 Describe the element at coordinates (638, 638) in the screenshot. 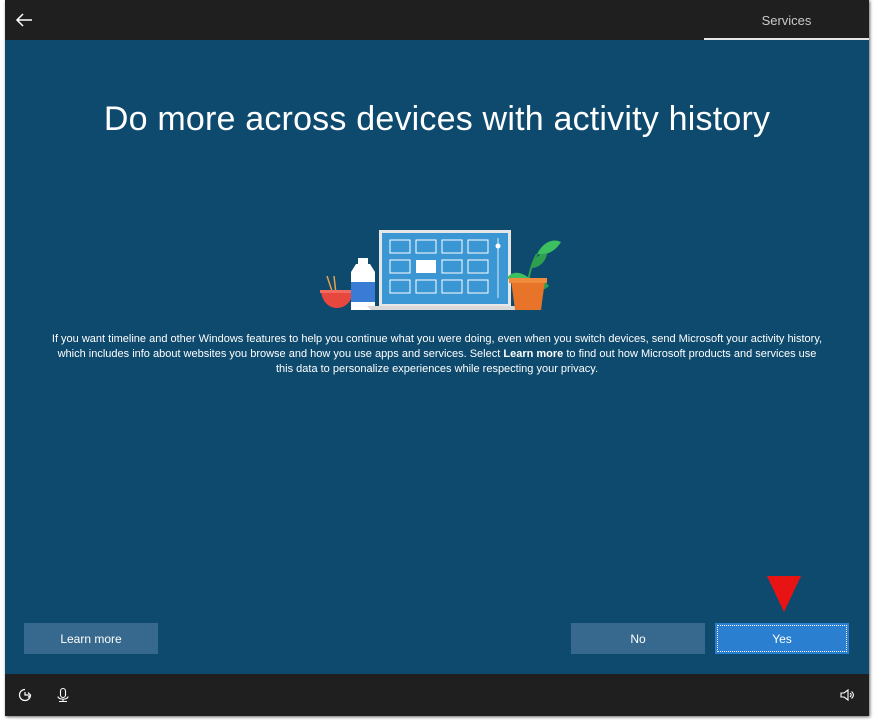

I see `no-button: No` at that location.